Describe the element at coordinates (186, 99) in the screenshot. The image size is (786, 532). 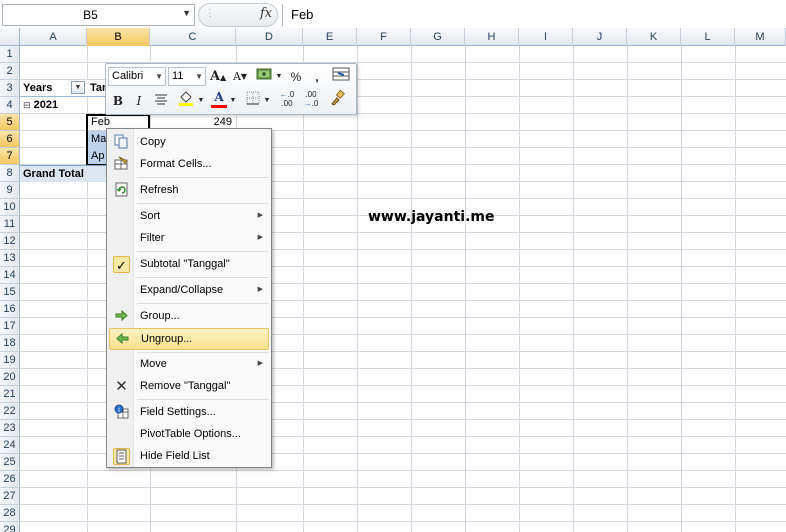
I see `fill-color-button` at that location.